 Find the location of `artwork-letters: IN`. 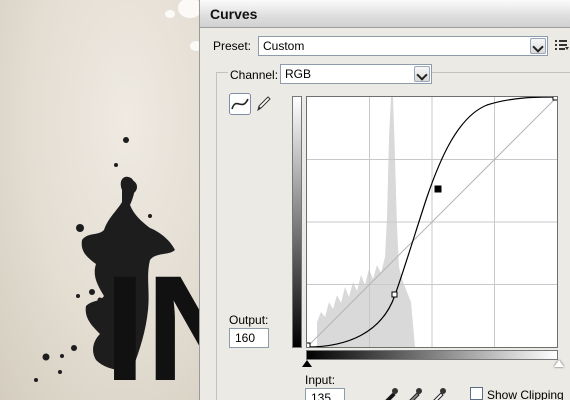

artwork-letters: IN is located at coordinates (157, 322).